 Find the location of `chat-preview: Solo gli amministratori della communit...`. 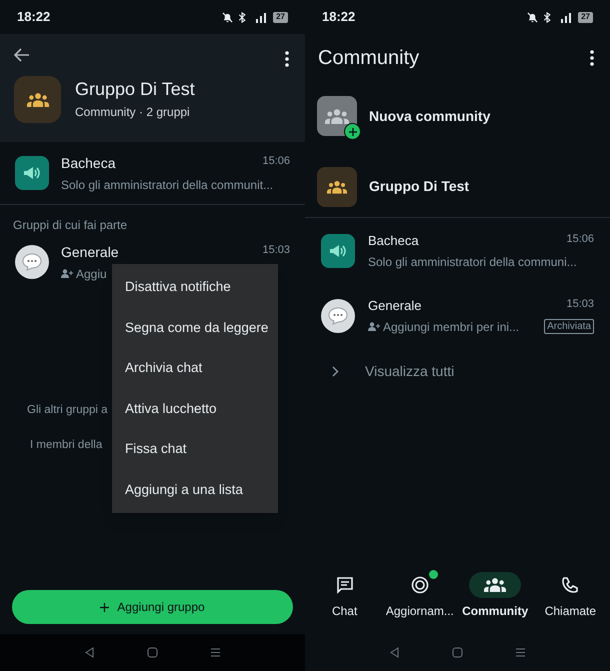

chat-preview: Solo gli amministratori della communit... is located at coordinates (167, 185).